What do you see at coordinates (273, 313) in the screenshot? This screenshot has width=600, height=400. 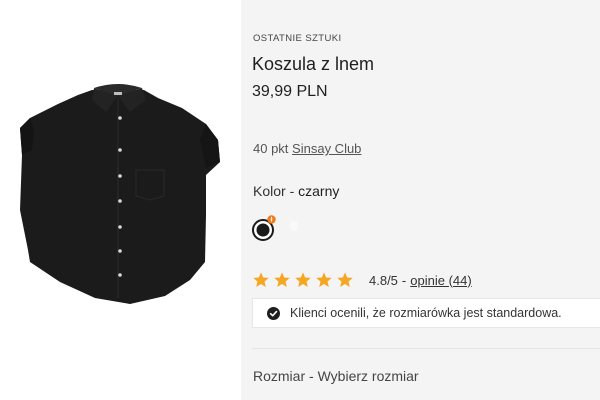 I see `check-circle-icon` at bounding box center [273, 313].